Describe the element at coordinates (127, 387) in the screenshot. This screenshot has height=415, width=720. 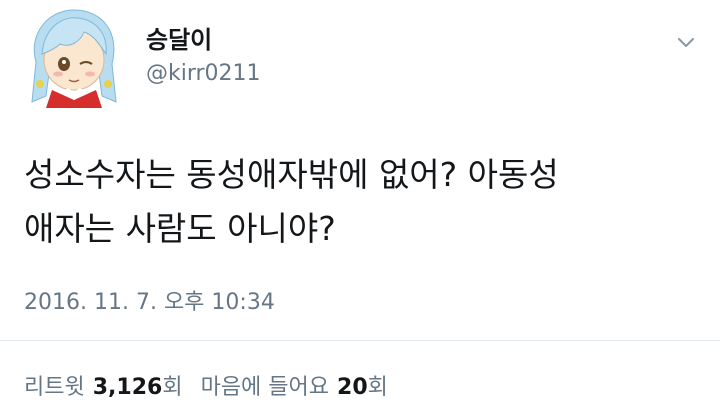
I see `retweets-count: 3,126` at that location.